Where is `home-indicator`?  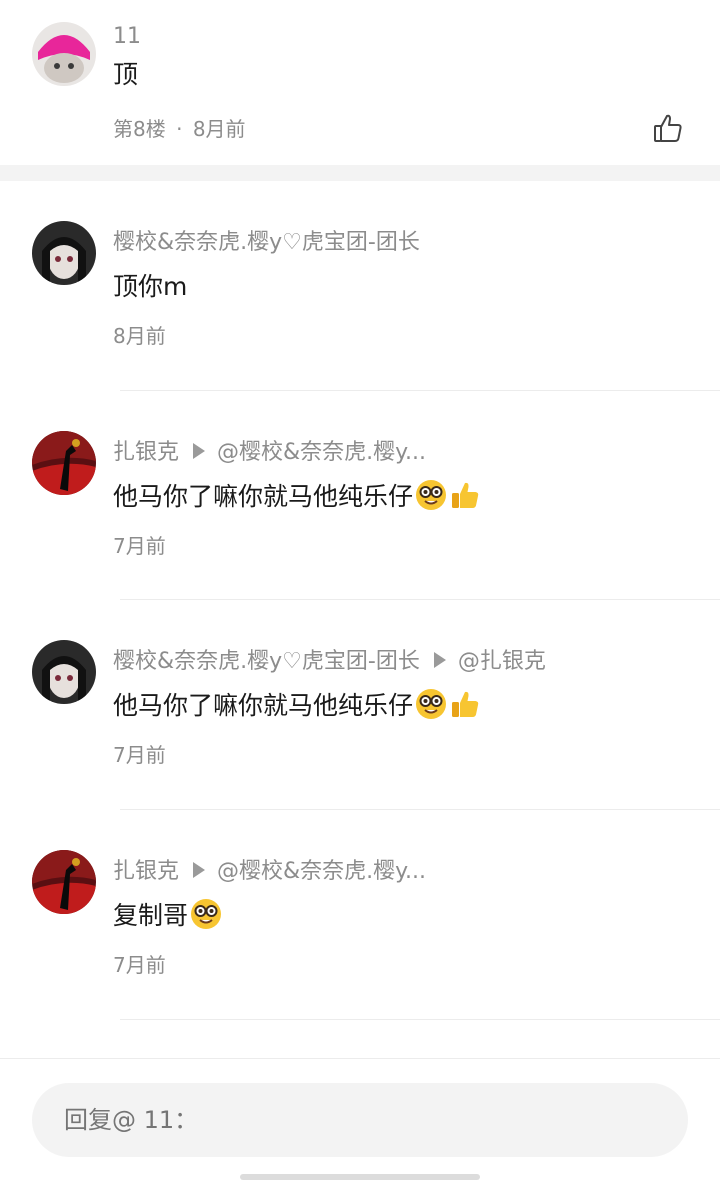
home-indicator is located at coordinates (360, 1177).